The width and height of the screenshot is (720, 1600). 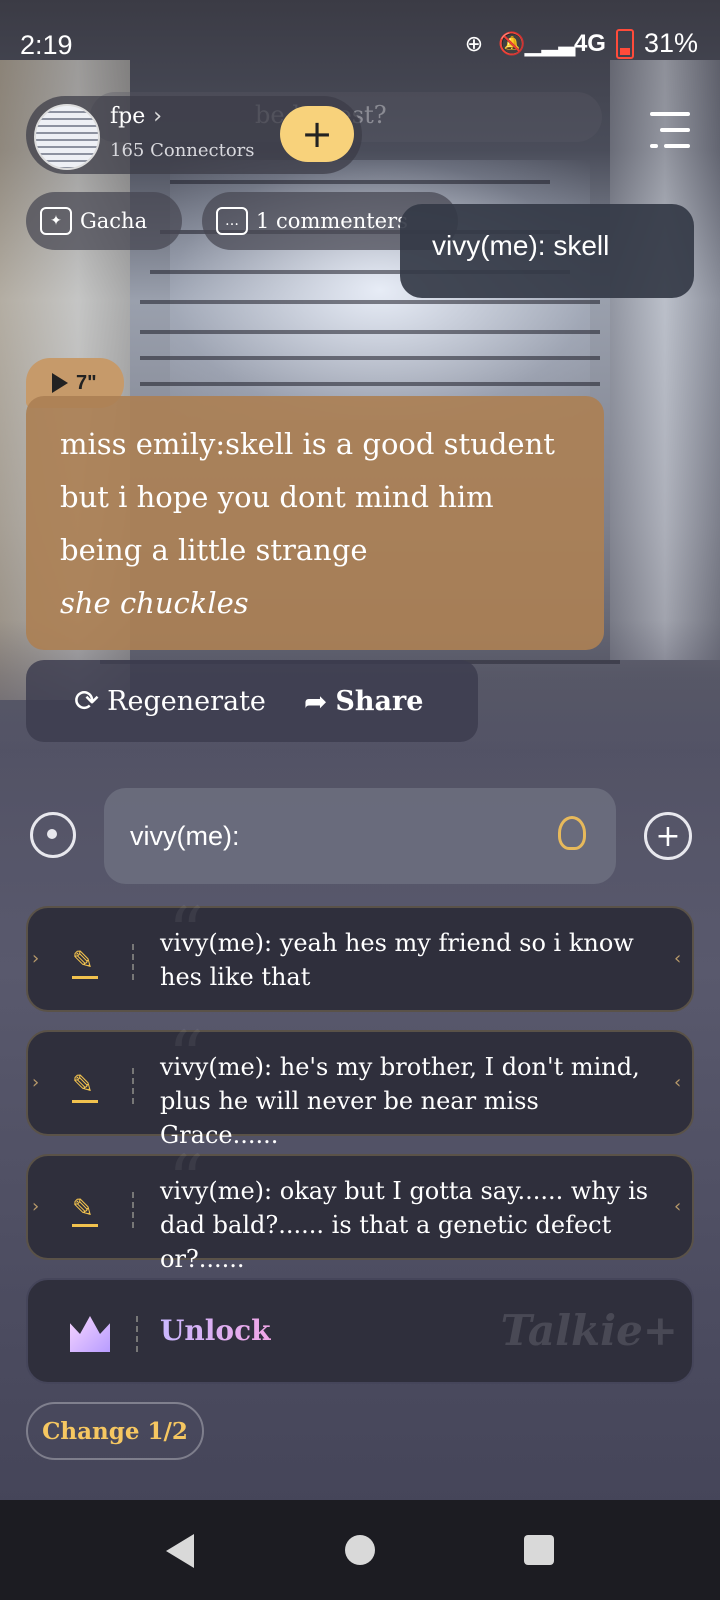 I want to click on hint-bulb-icon, so click(x=572, y=833).